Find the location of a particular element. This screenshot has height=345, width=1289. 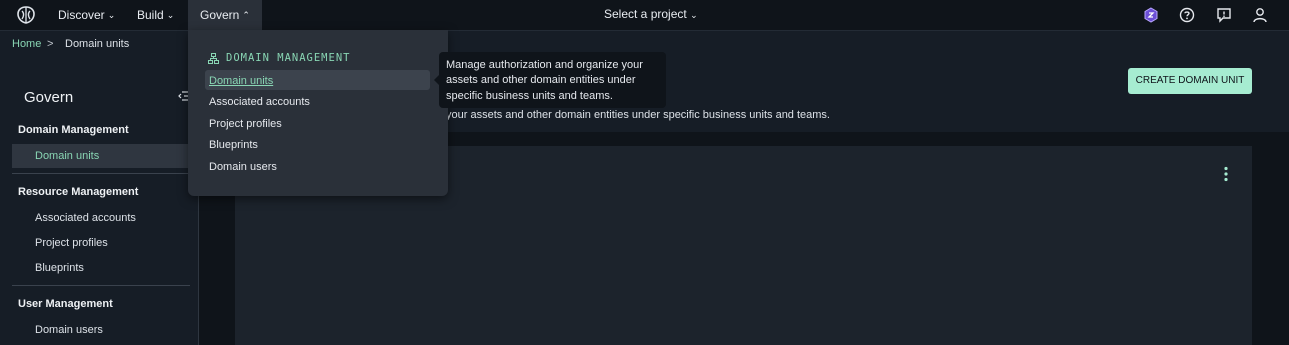

nav-build: Build ⌄ is located at coordinates (155, 15).